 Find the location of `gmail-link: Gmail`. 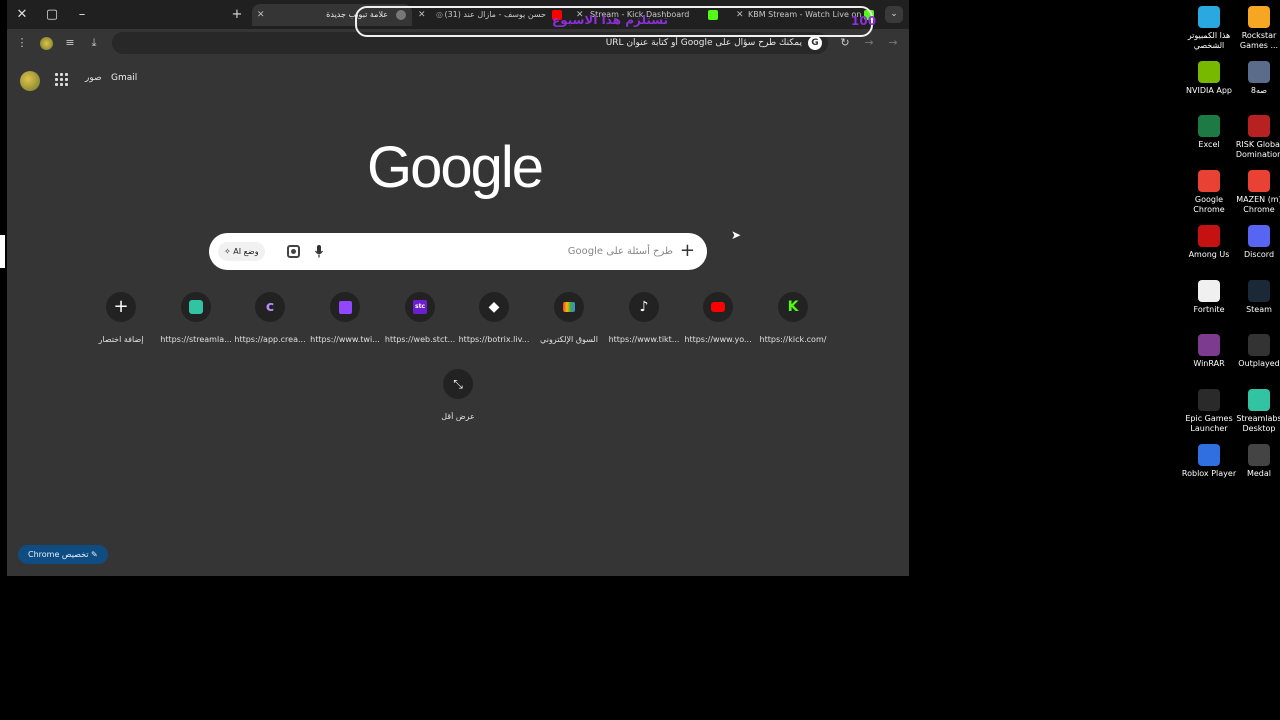

gmail-link: Gmail is located at coordinates (124, 78).